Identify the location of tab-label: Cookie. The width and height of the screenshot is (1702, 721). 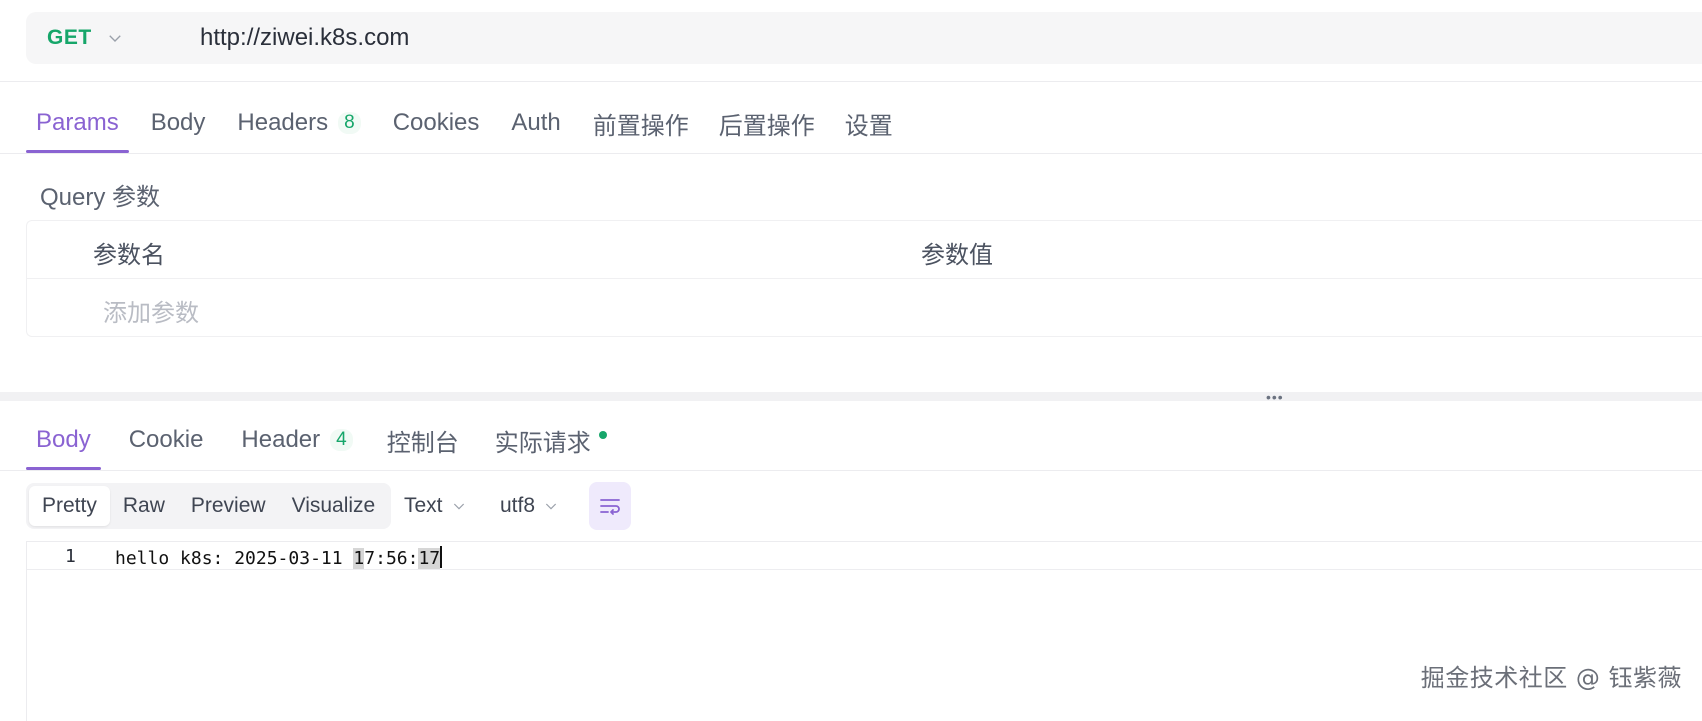
(166, 439).